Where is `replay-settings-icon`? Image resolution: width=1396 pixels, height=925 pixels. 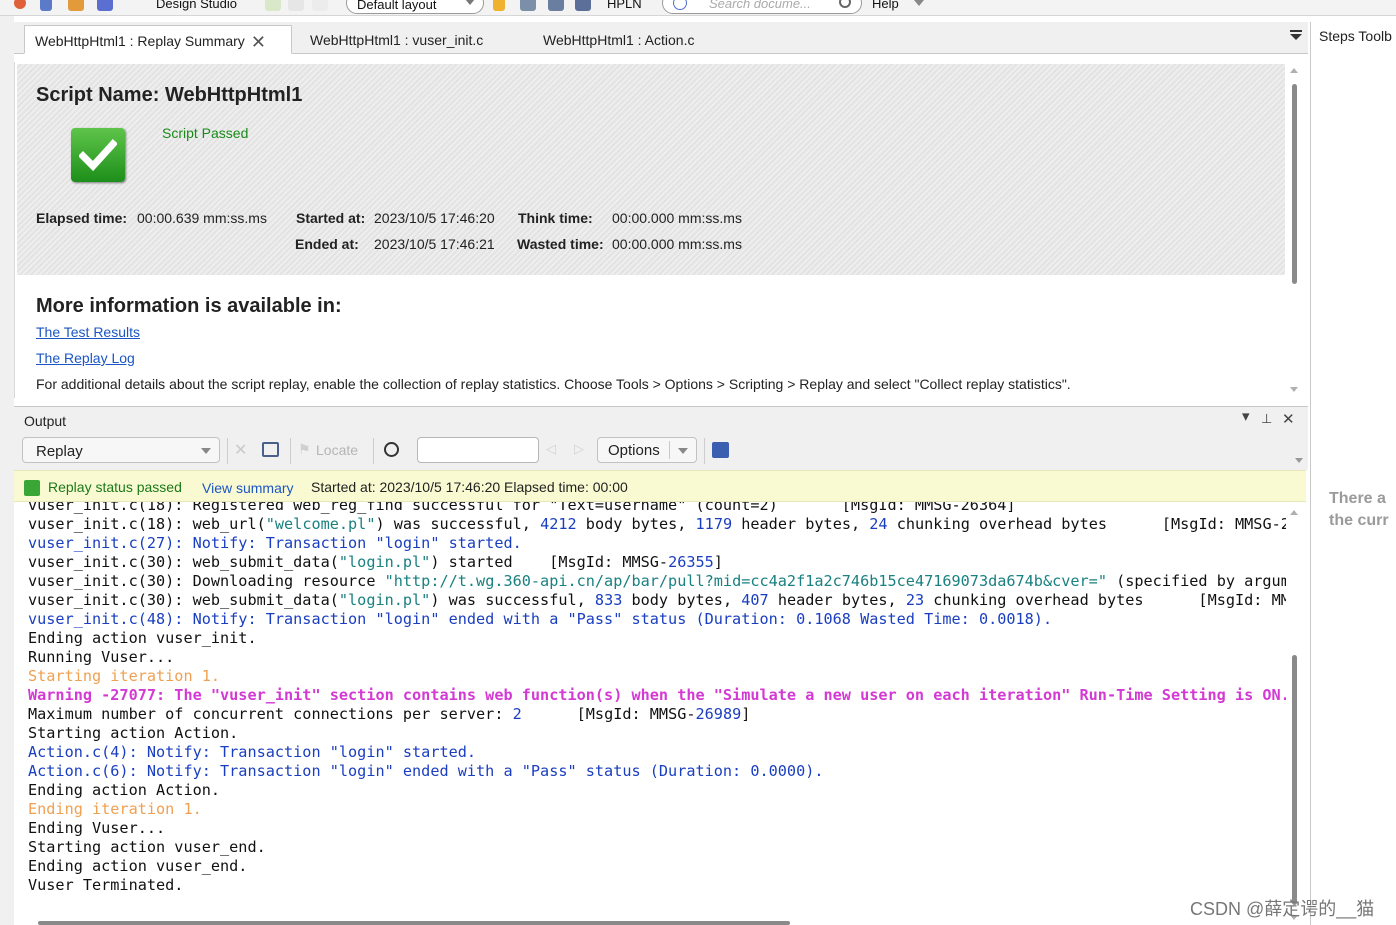
replay-settings-icon is located at coordinates (76, 5).